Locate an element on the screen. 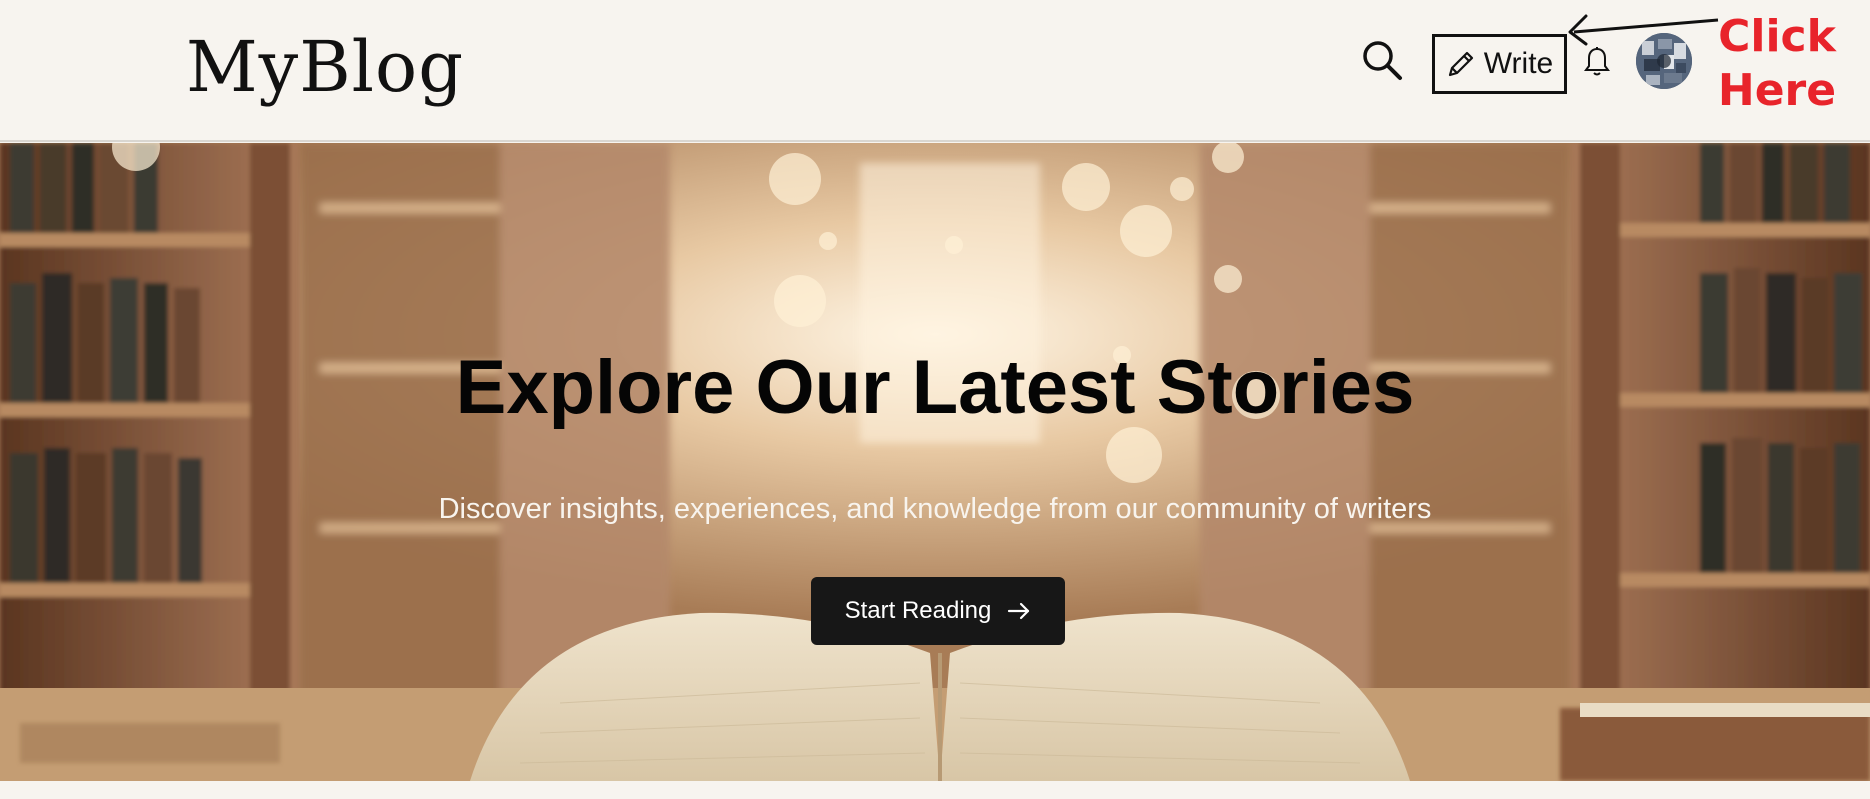 This screenshot has width=1870, height=799. write-button-label: Write is located at coordinates (1518, 63).